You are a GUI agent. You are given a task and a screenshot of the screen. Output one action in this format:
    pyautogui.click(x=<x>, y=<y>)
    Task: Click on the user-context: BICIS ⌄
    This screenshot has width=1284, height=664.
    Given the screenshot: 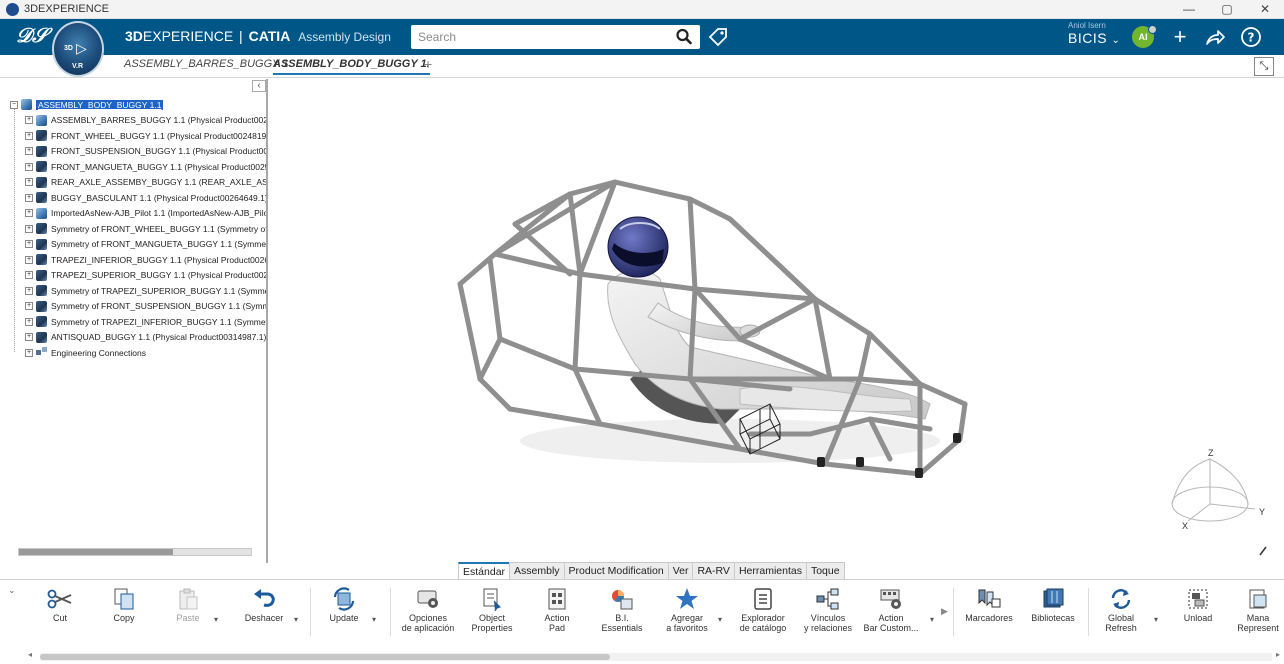 What is the action you would take?
    pyautogui.click(x=1097, y=38)
    